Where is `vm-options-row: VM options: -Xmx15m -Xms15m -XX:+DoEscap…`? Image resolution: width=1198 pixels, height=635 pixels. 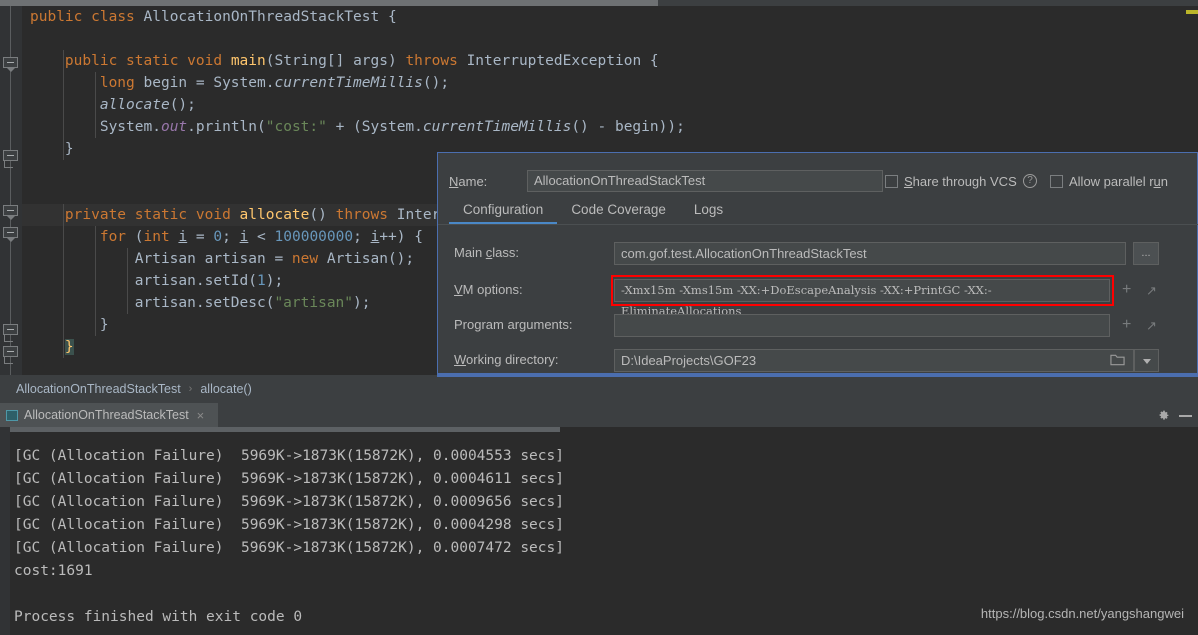 vm-options-row: VM options: -Xmx15m -Xms15m -XX:+DoEscap… is located at coordinates (818, 296).